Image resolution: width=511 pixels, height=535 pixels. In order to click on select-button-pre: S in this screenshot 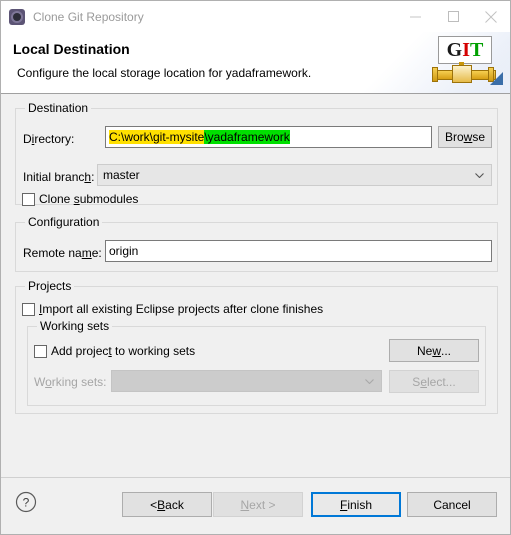, I will do `click(416, 381)`.